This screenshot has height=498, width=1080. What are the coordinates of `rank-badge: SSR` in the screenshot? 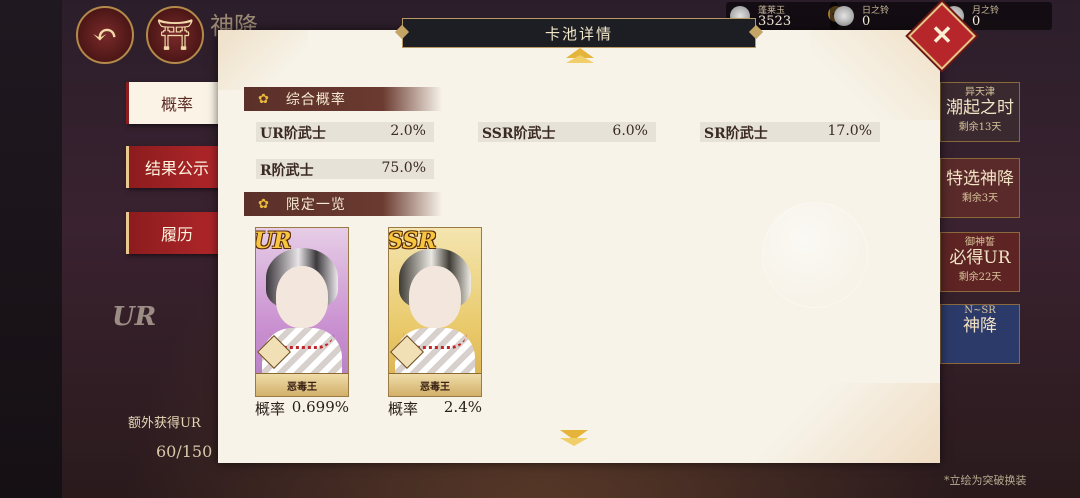 It's located at (412, 241).